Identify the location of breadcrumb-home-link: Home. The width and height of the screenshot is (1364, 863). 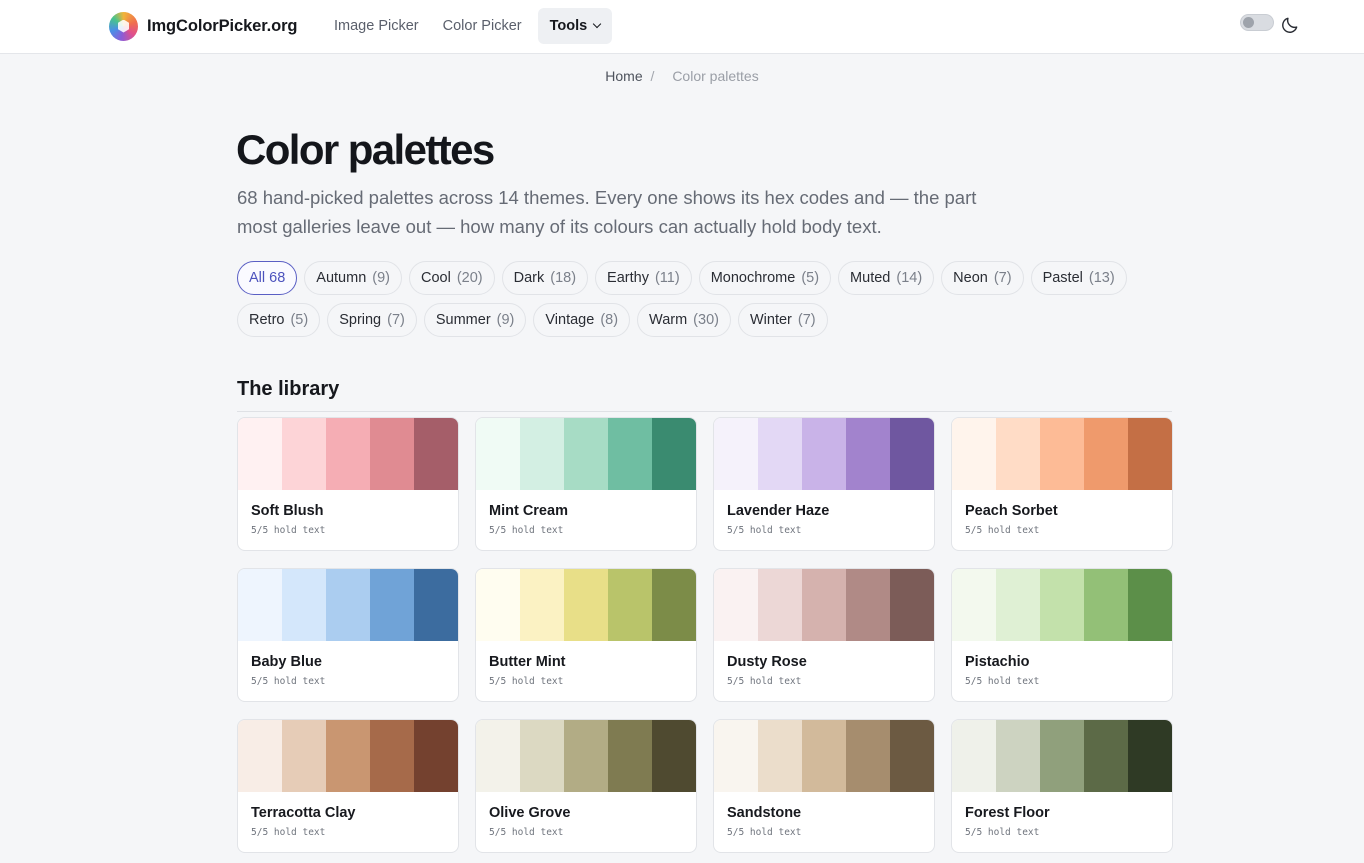
(623, 76).